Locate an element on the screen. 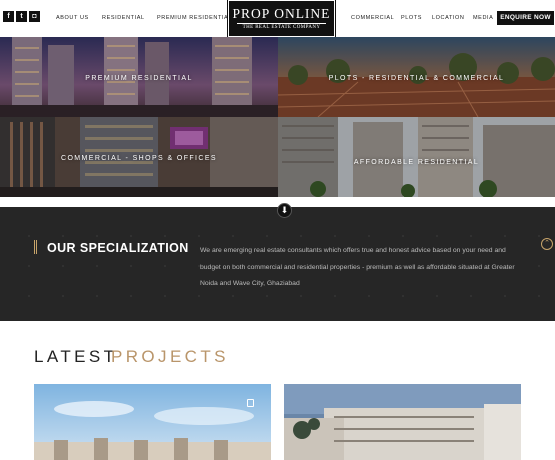 This screenshot has width=555, height=460. affordable-residential-image is located at coordinates (416, 157).